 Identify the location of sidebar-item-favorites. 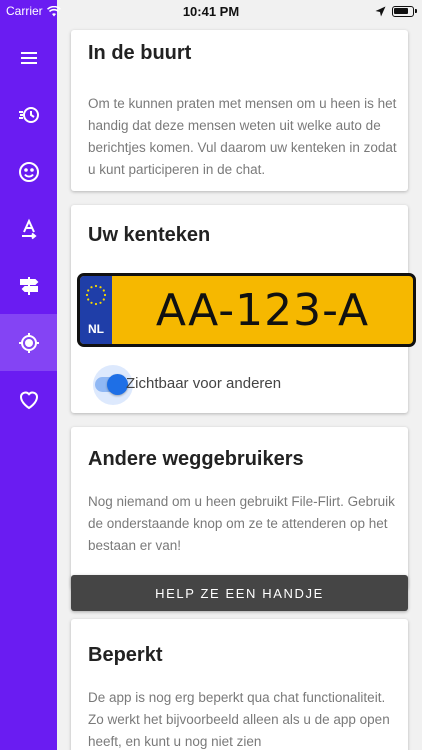
(28, 399).